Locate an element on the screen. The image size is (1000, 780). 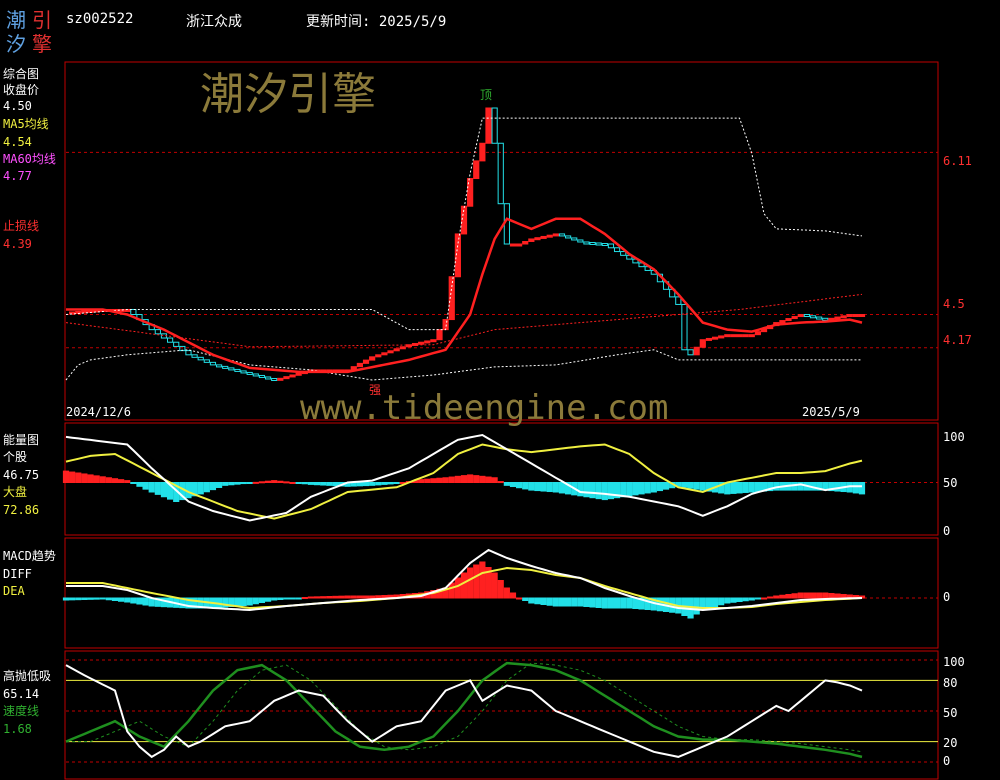
top-annotation: 顶 is located at coordinates (486, 95).